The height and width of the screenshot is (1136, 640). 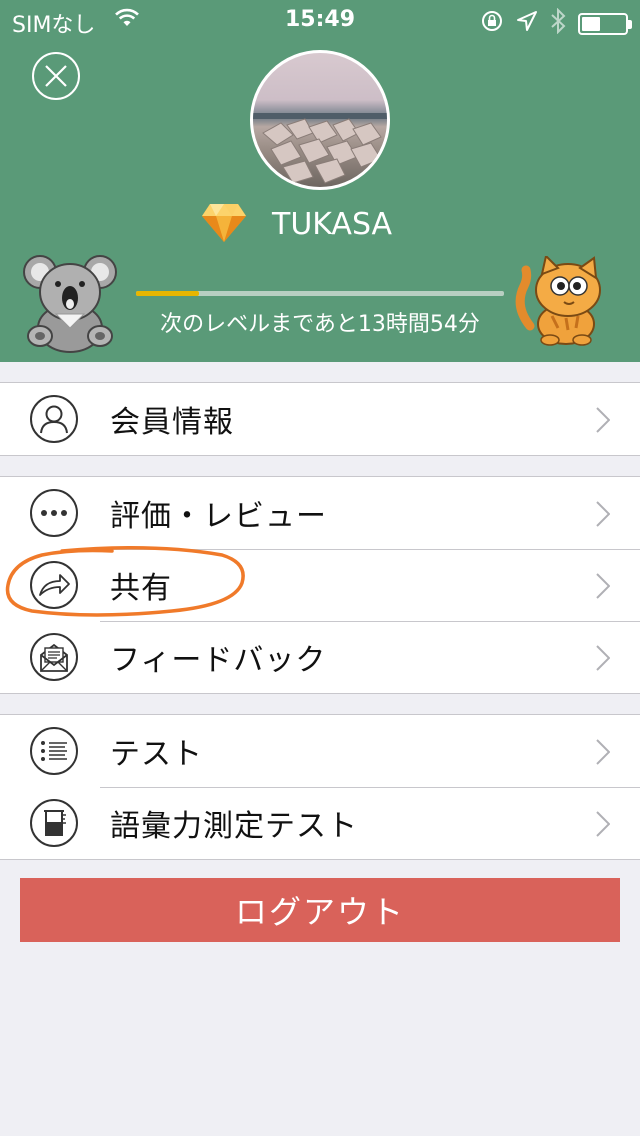 What do you see at coordinates (156, 754) in the screenshot?
I see `menu-item-label: テスト` at bounding box center [156, 754].